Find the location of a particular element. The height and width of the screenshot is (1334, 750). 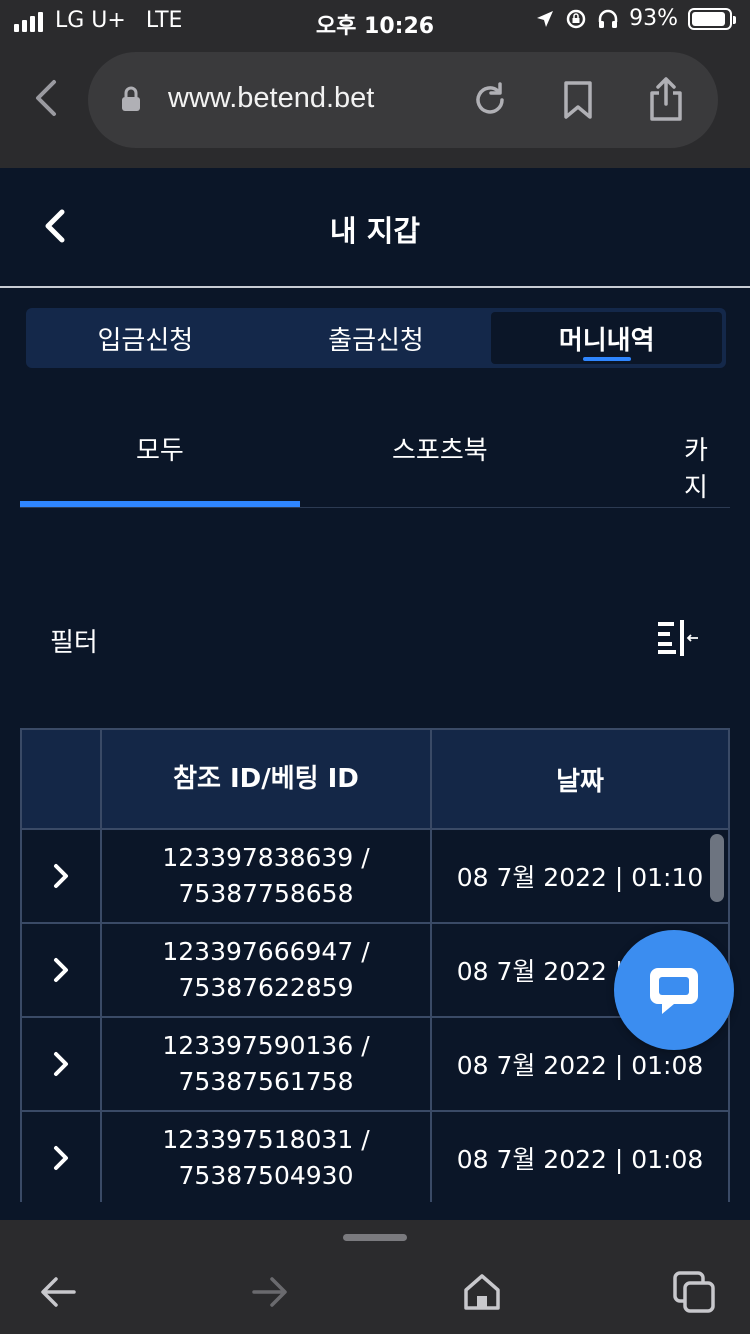

header-expand is located at coordinates (62, 779).